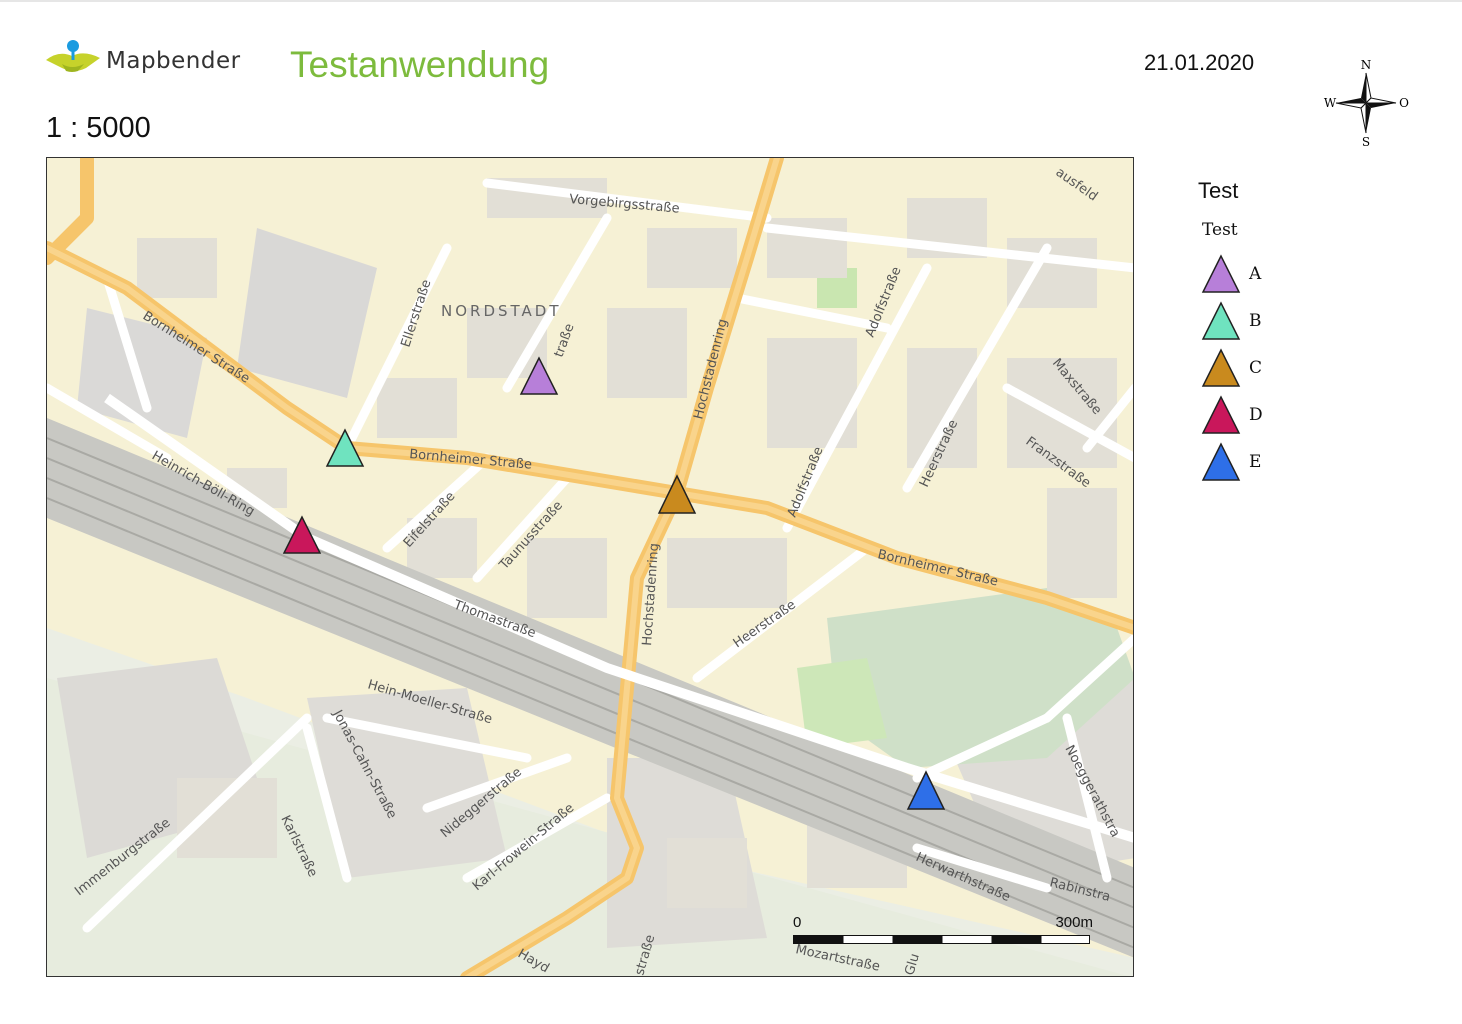  I want to click on legend: Test Test A B C D E, so click(1298, 333).